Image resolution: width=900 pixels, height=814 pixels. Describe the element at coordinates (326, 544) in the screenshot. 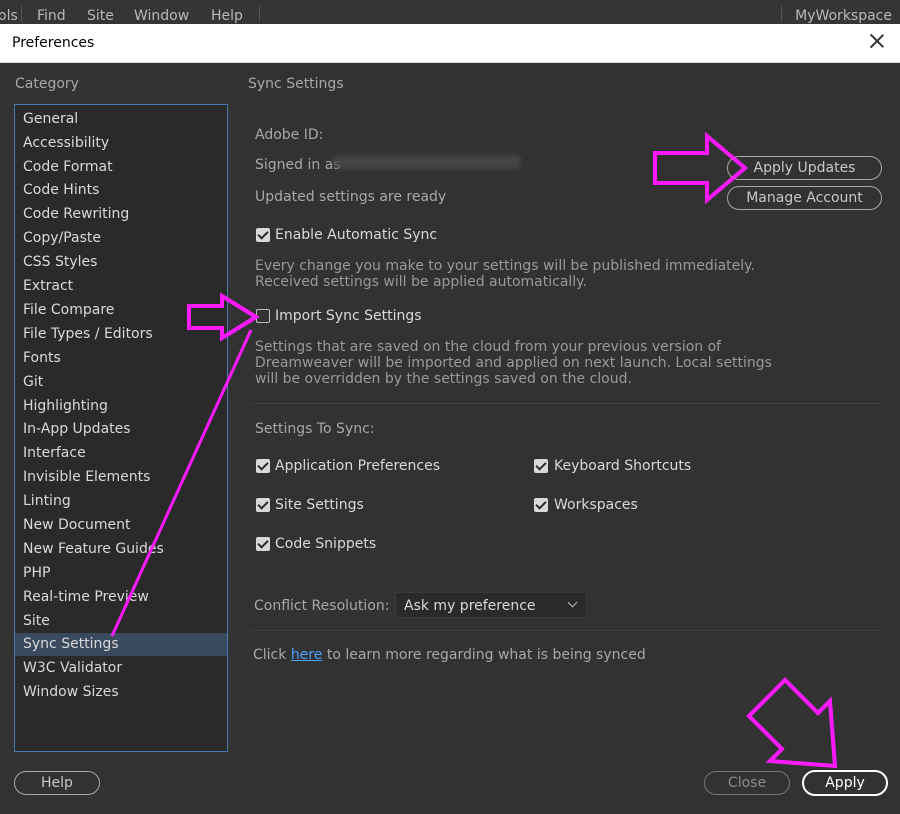

I see `code-snippets-label: Code Snippets` at that location.